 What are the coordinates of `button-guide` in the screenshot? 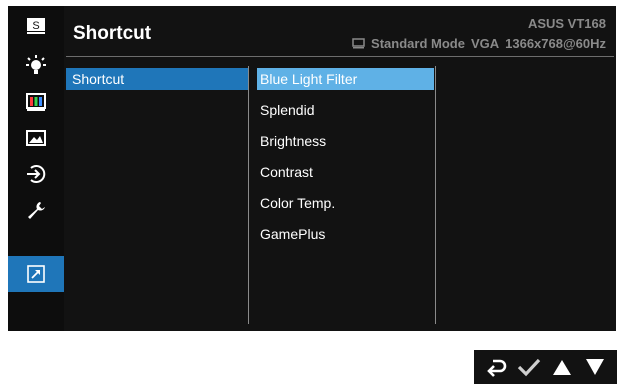 It's located at (545, 367).